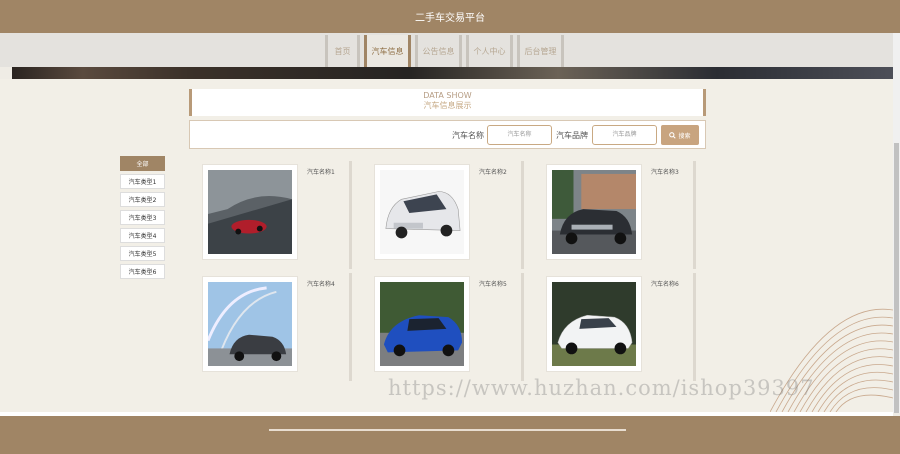 The height and width of the screenshot is (454, 900). What do you see at coordinates (896, 278) in the screenshot?
I see `scrollbar-thumb` at bounding box center [896, 278].